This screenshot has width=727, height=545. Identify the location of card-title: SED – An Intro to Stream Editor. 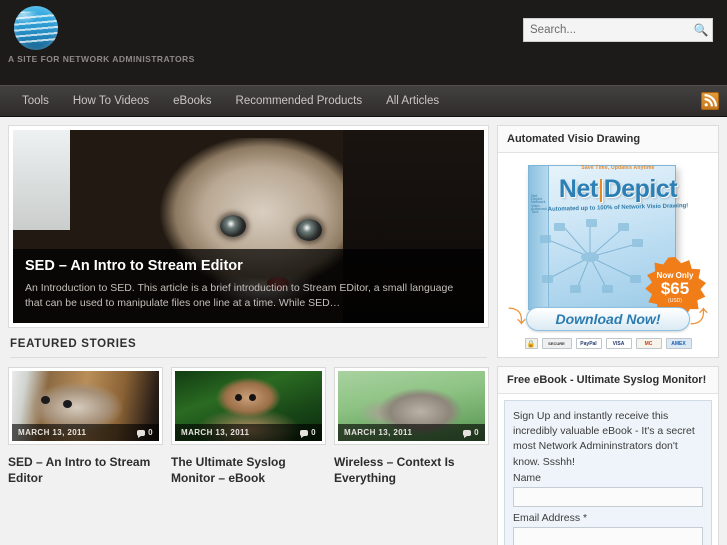
(85, 470).